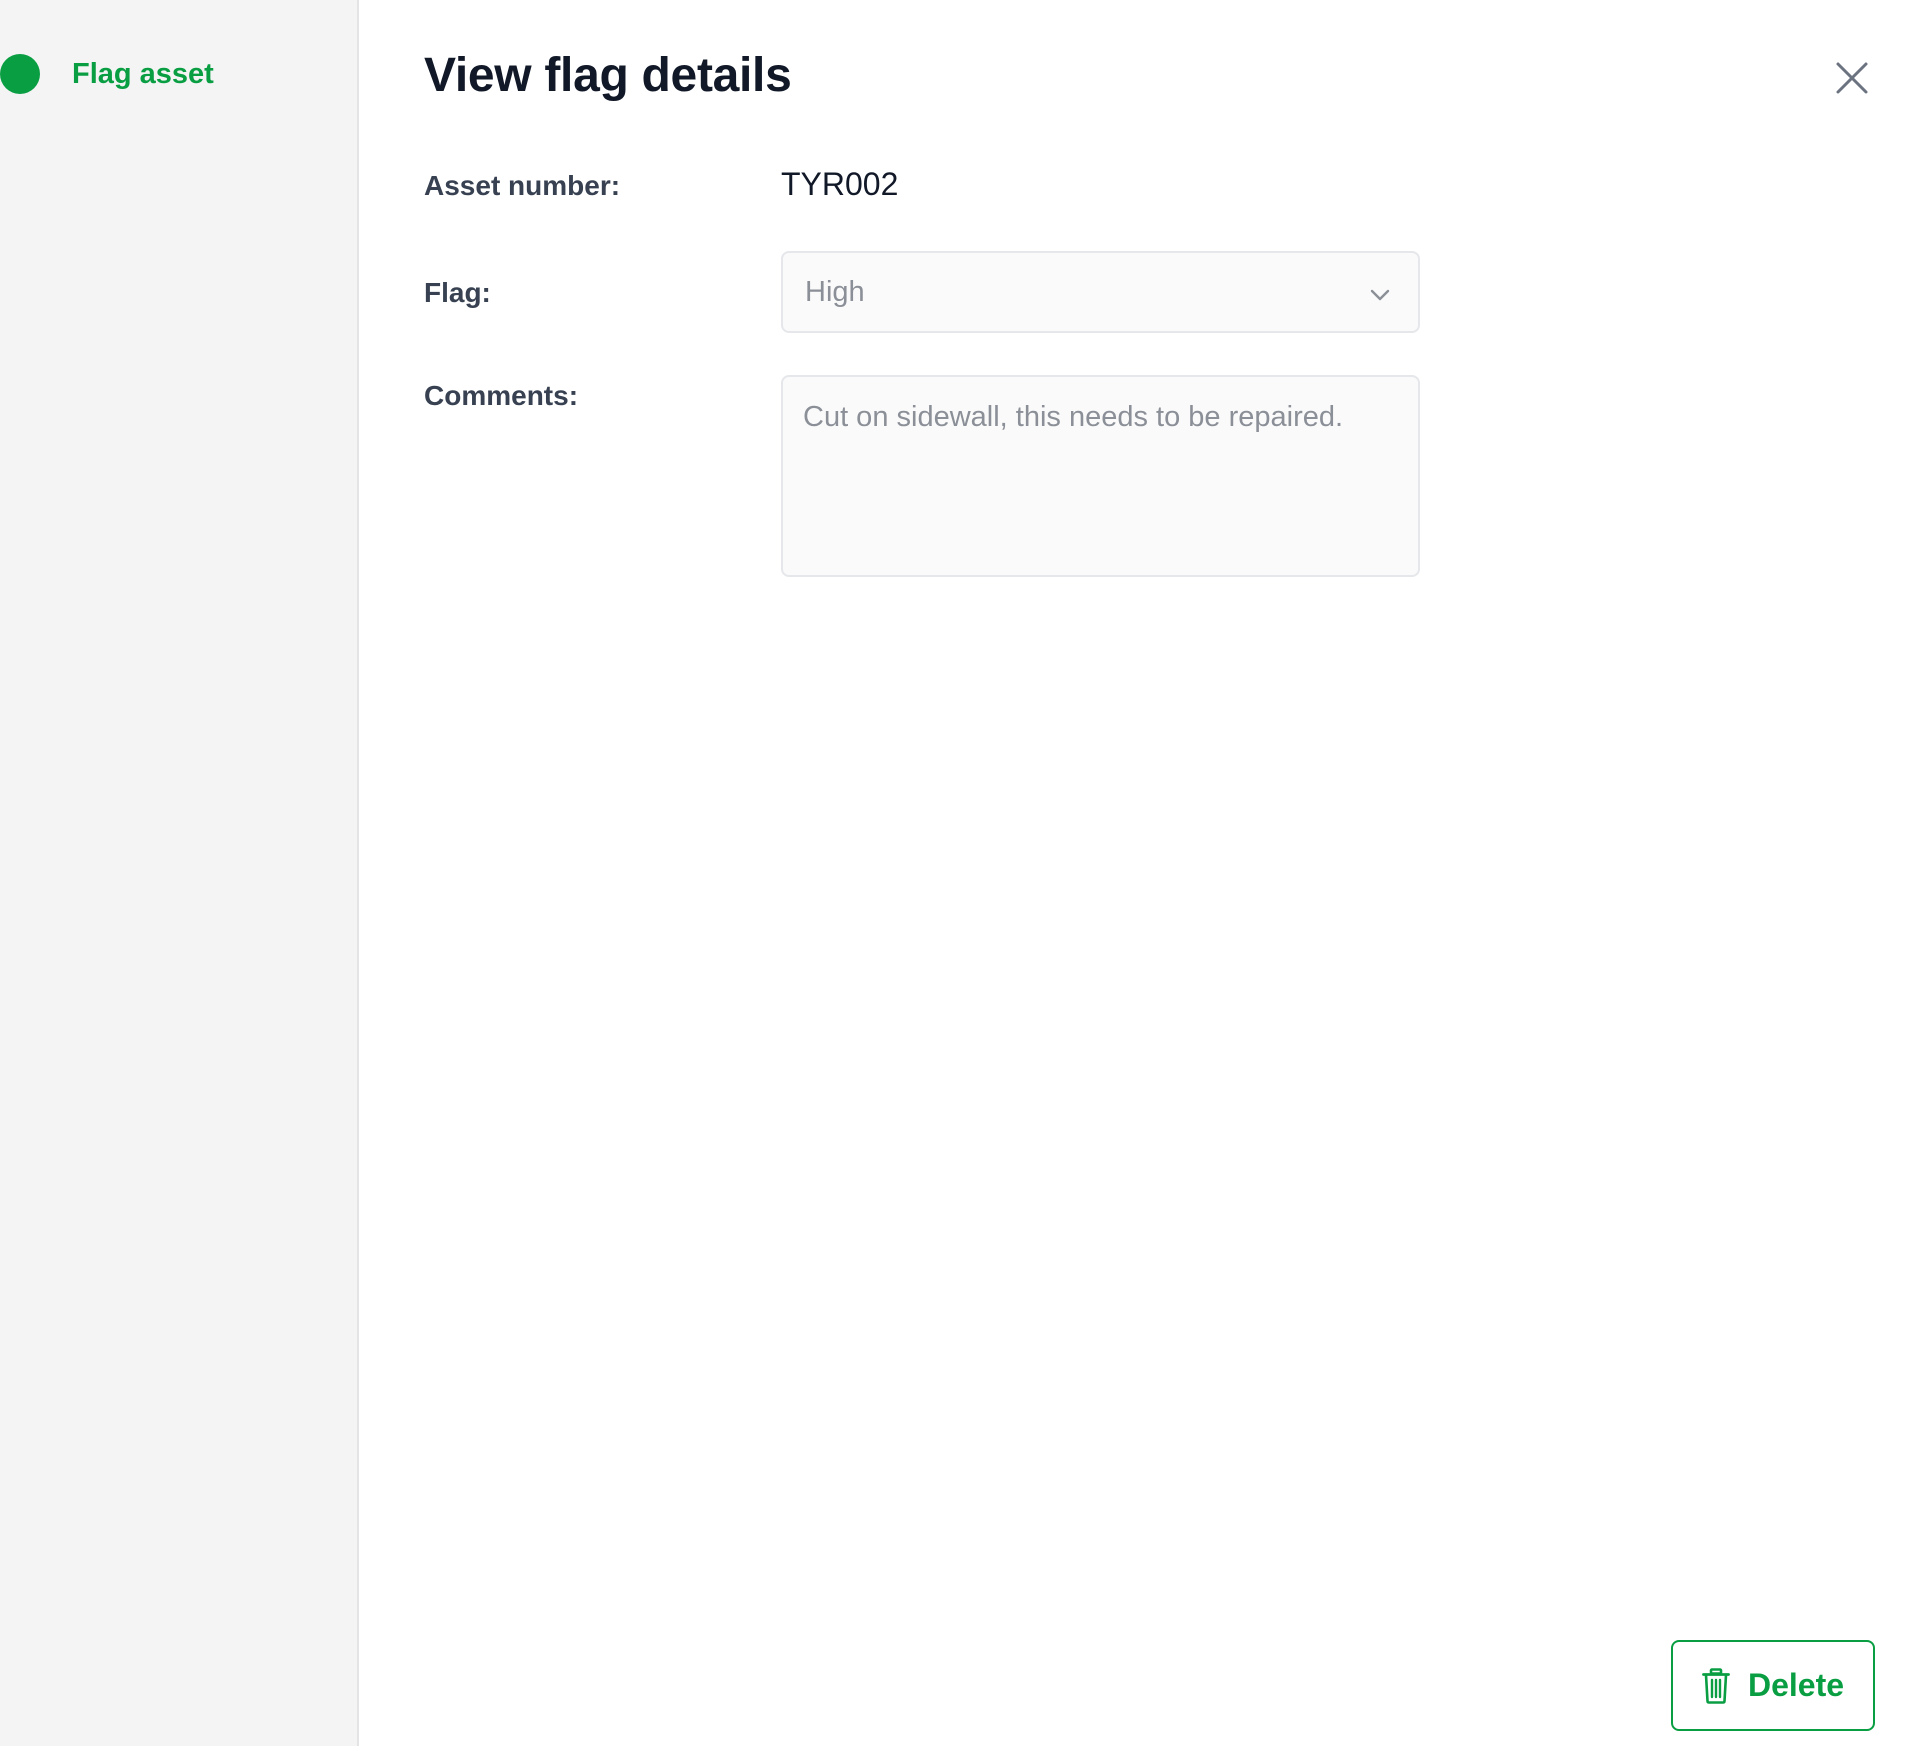 The image size is (1906, 1746). Describe the element at coordinates (501, 395) in the screenshot. I see `comments-label: Comments:` at that location.